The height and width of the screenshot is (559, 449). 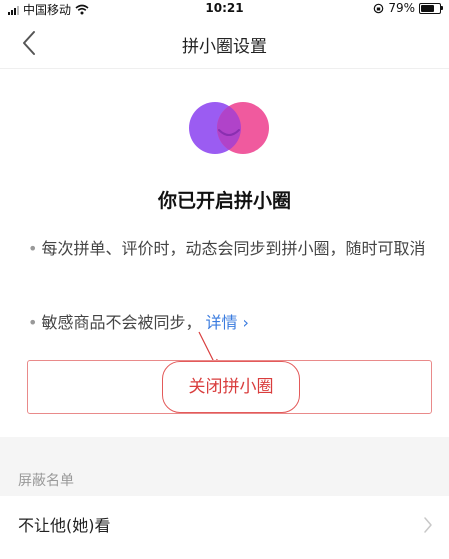 I want to click on description-sensitive: • 敏感商品不会被同步， 详情 ›, so click(x=228, y=322).